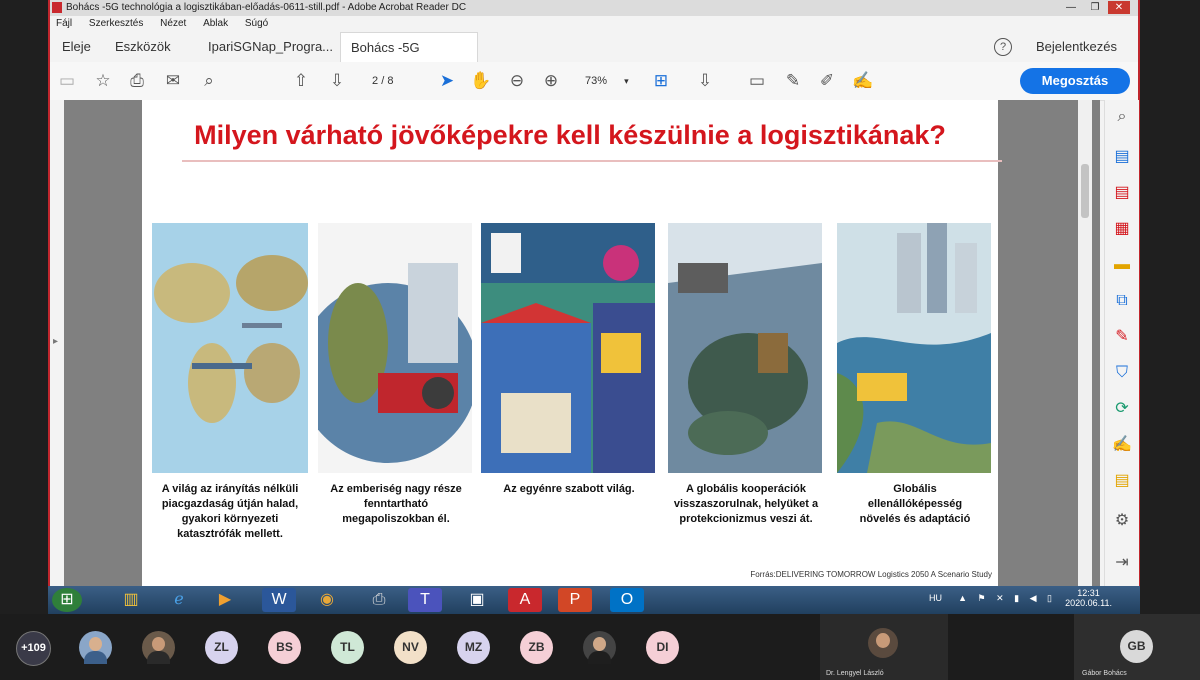 This screenshot has height=680, width=1200. Describe the element at coordinates (409, 59) in the screenshot. I see `tab-document-active: Bohács -5G technol... ×` at that location.